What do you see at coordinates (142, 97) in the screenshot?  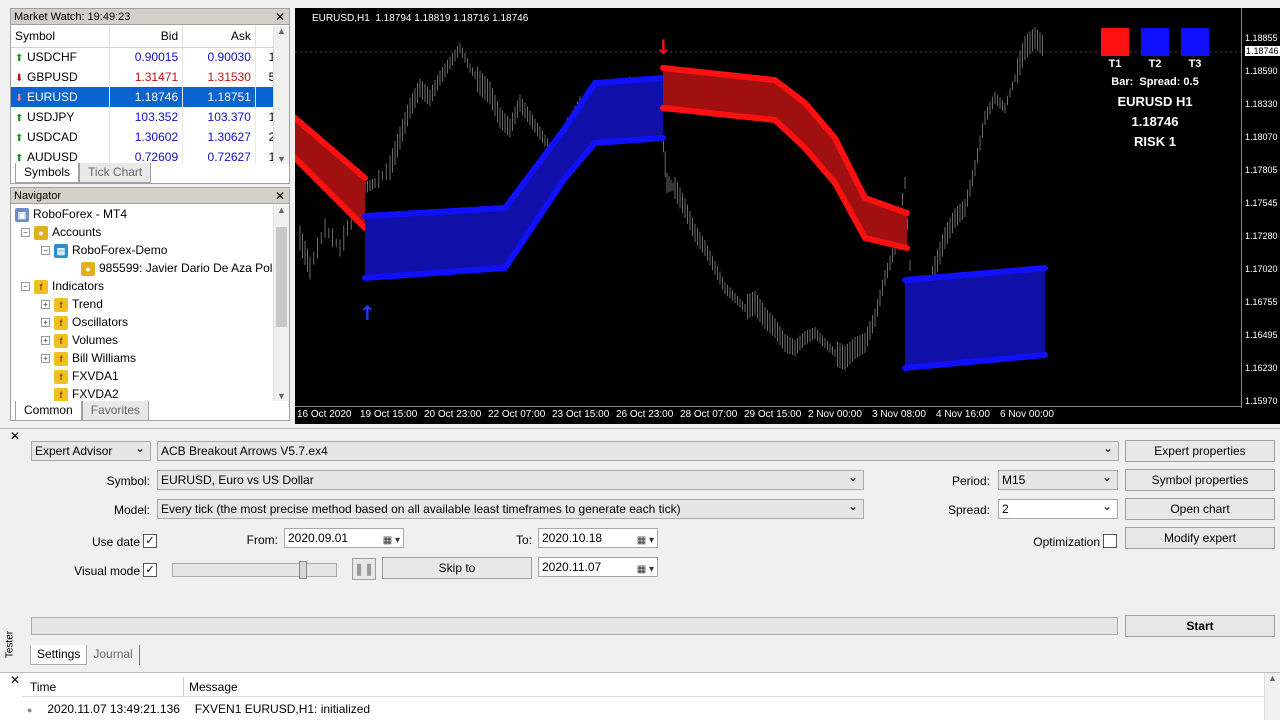 I see `table-row-selected: ⬇EURUSD 1.18746 1.18751 5` at bounding box center [142, 97].